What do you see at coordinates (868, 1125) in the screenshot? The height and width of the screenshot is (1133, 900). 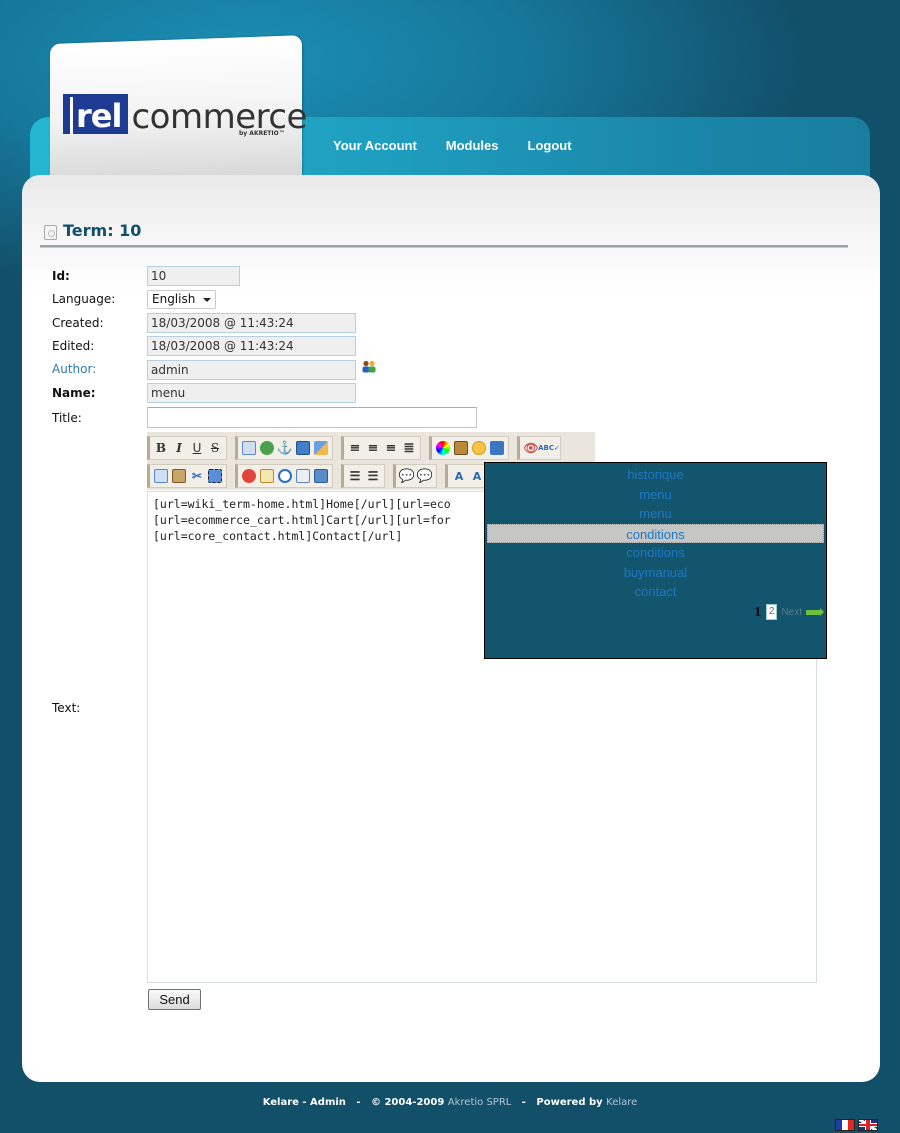 I see `uk-flag-icon` at bounding box center [868, 1125].